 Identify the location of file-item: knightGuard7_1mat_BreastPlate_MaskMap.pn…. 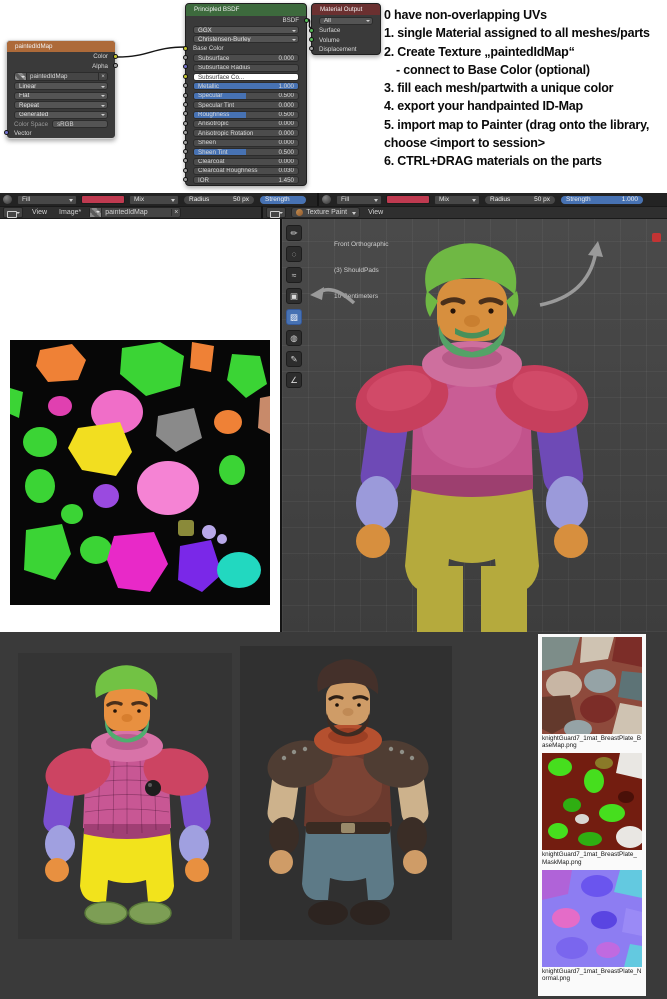
(592, 809).